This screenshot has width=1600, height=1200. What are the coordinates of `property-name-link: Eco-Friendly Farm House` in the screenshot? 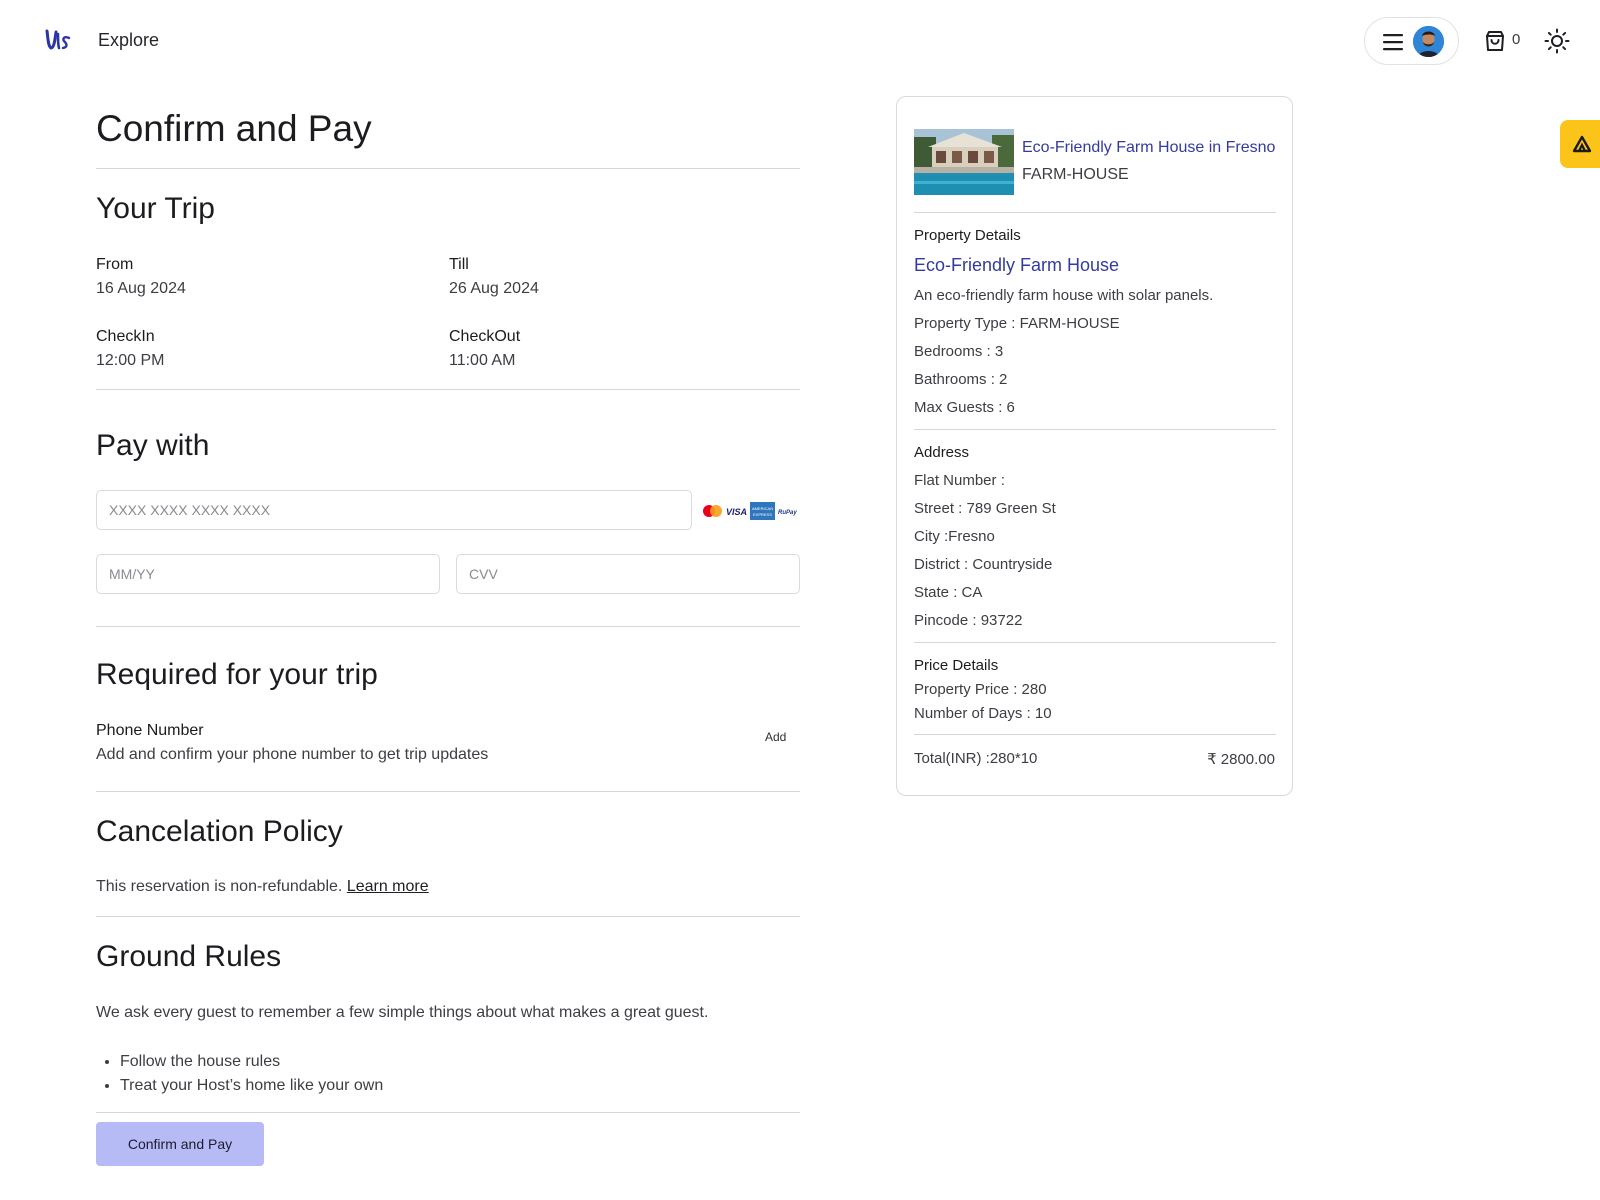 It's located at (1016, 265).